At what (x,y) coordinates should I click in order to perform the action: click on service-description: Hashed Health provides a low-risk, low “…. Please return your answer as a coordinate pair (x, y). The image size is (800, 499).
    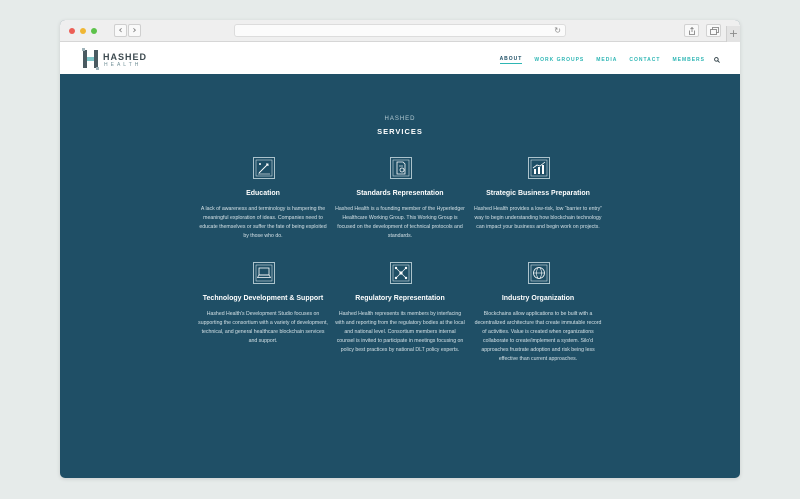
    Looking at the image, I should click on (537, 218).